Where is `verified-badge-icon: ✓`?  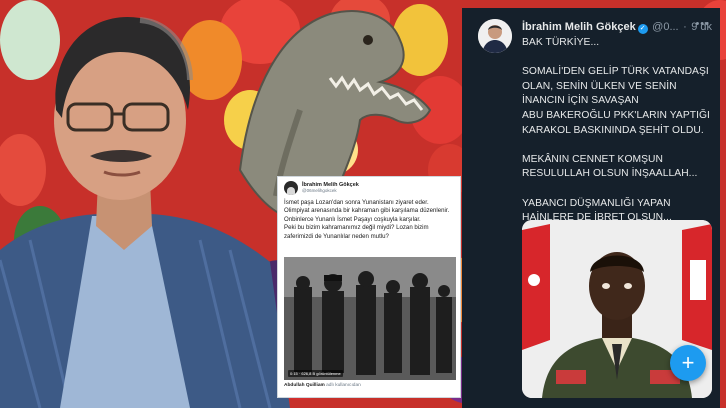 verified-badge-icon: ✓ is located at coordinates (642, 29).